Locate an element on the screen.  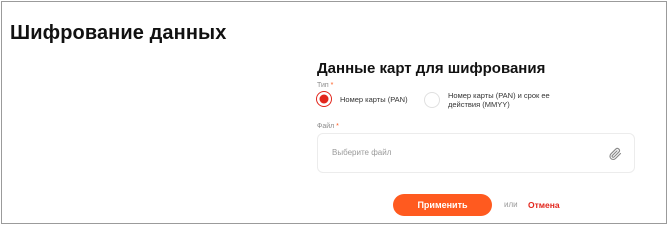
file-field-label: Файл * is located at coordinates (328, 126).